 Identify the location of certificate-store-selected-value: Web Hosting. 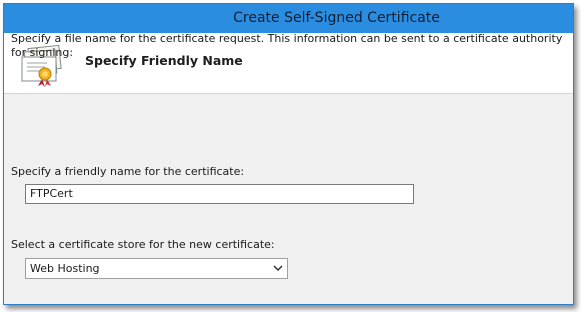
(65, 268).